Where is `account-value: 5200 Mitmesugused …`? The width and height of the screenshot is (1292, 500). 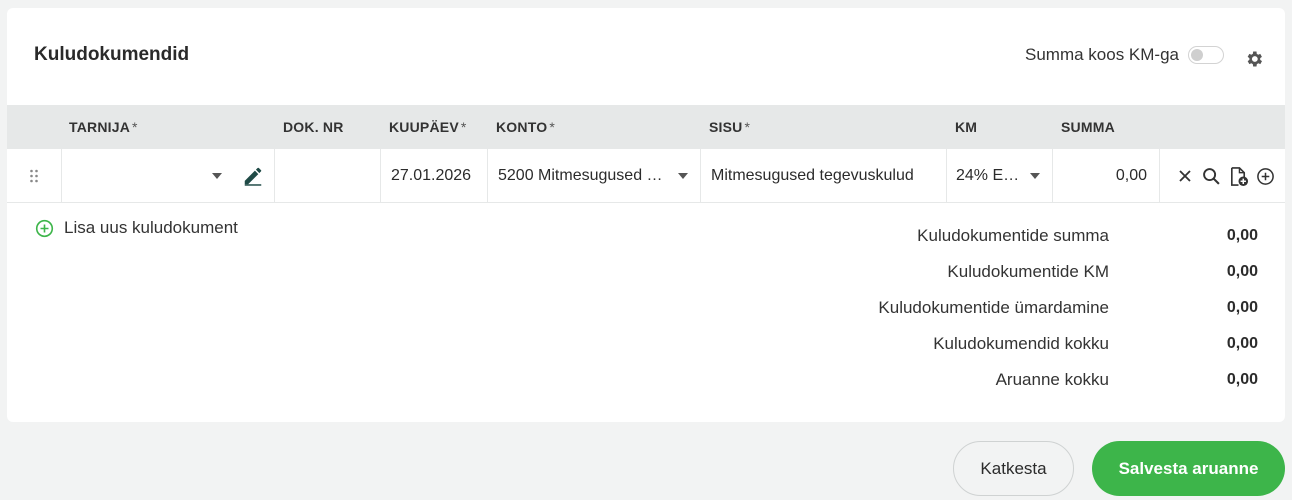
account-value: 5200 Mitmesugused … is located at coordinates (580, 175).